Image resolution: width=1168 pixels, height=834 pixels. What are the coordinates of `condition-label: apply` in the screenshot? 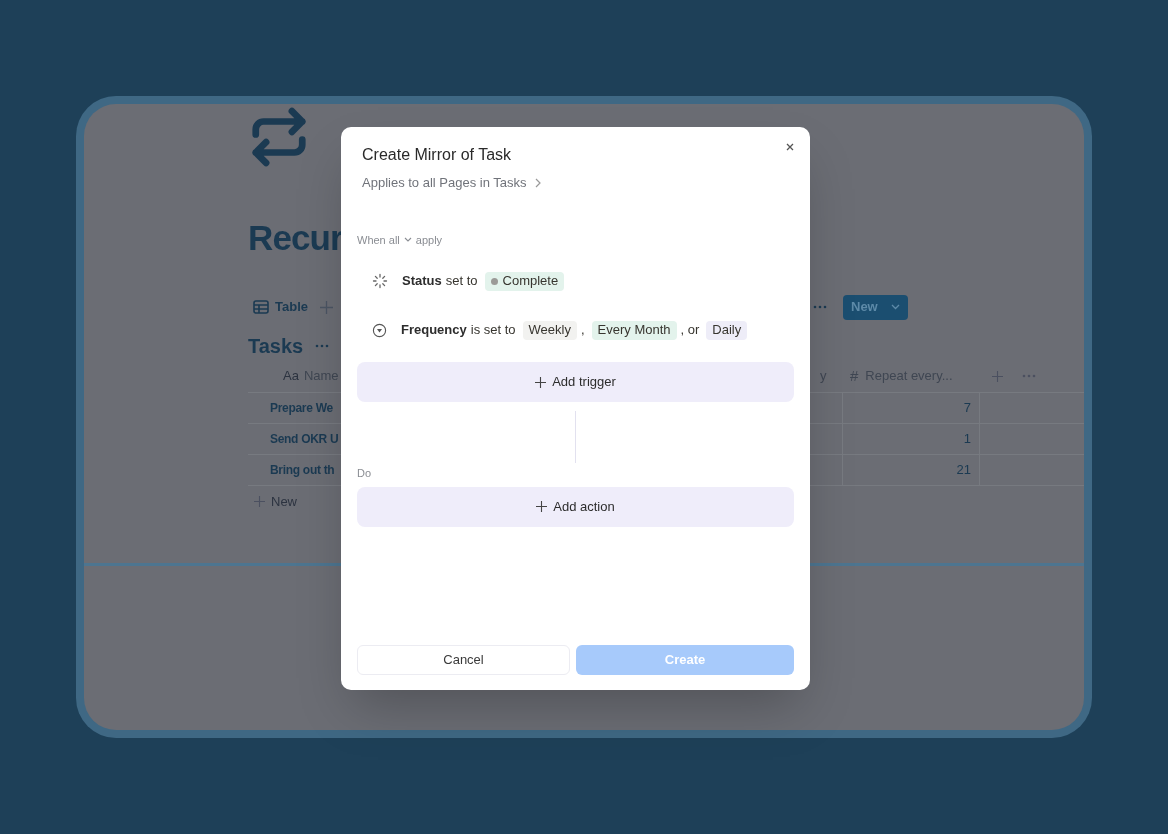 It's located at (429, 240).